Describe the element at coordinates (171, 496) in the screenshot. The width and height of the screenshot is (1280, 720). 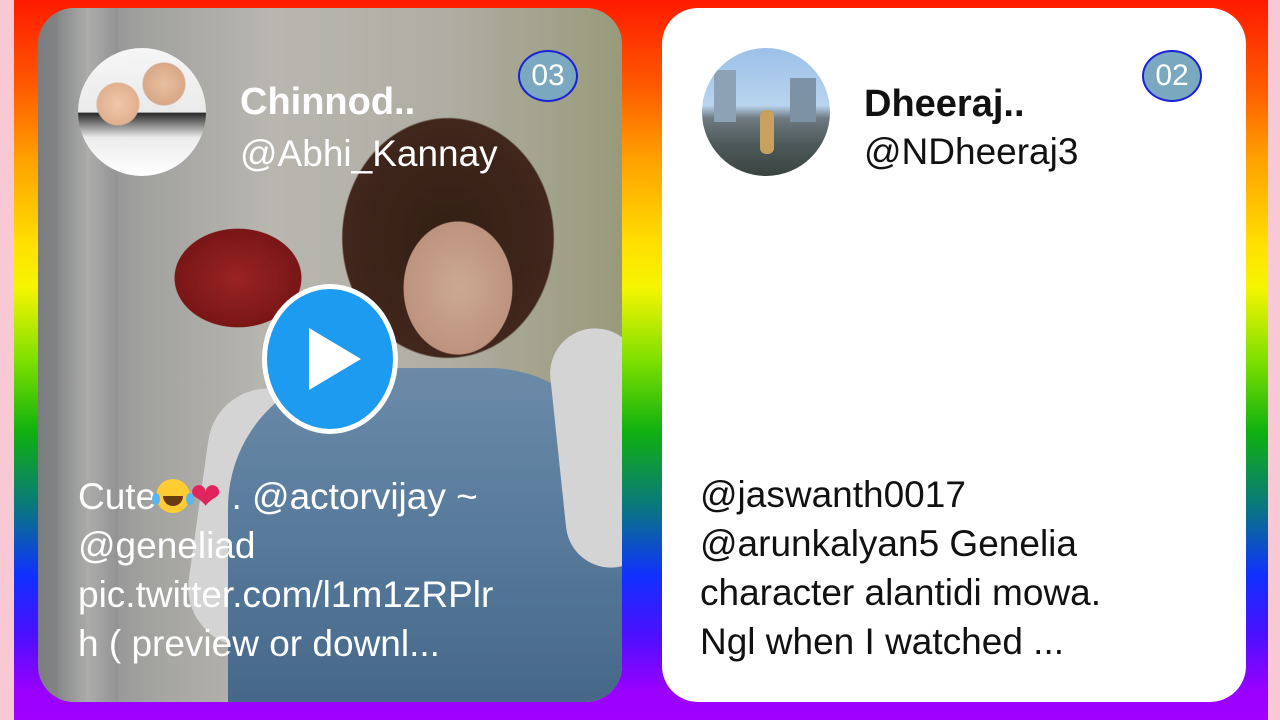
I see `laughing-tears-emoji-icon` at that location.